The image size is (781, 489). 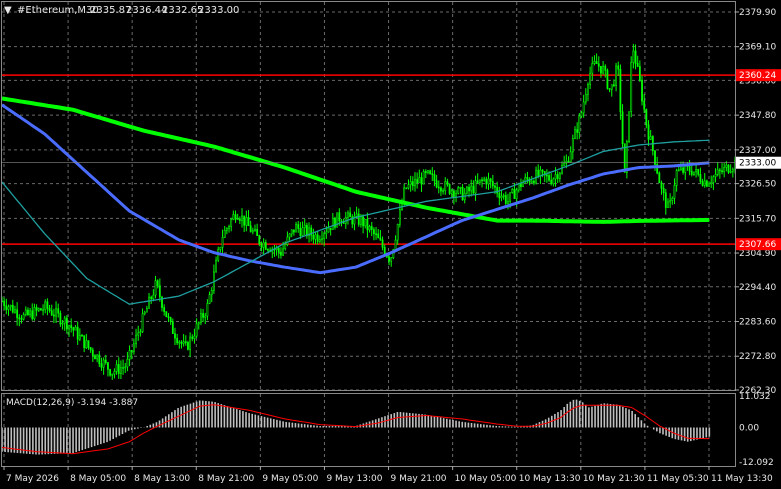 I want to click on price-tick-label: 2337.00, so click(x=757, y=151).